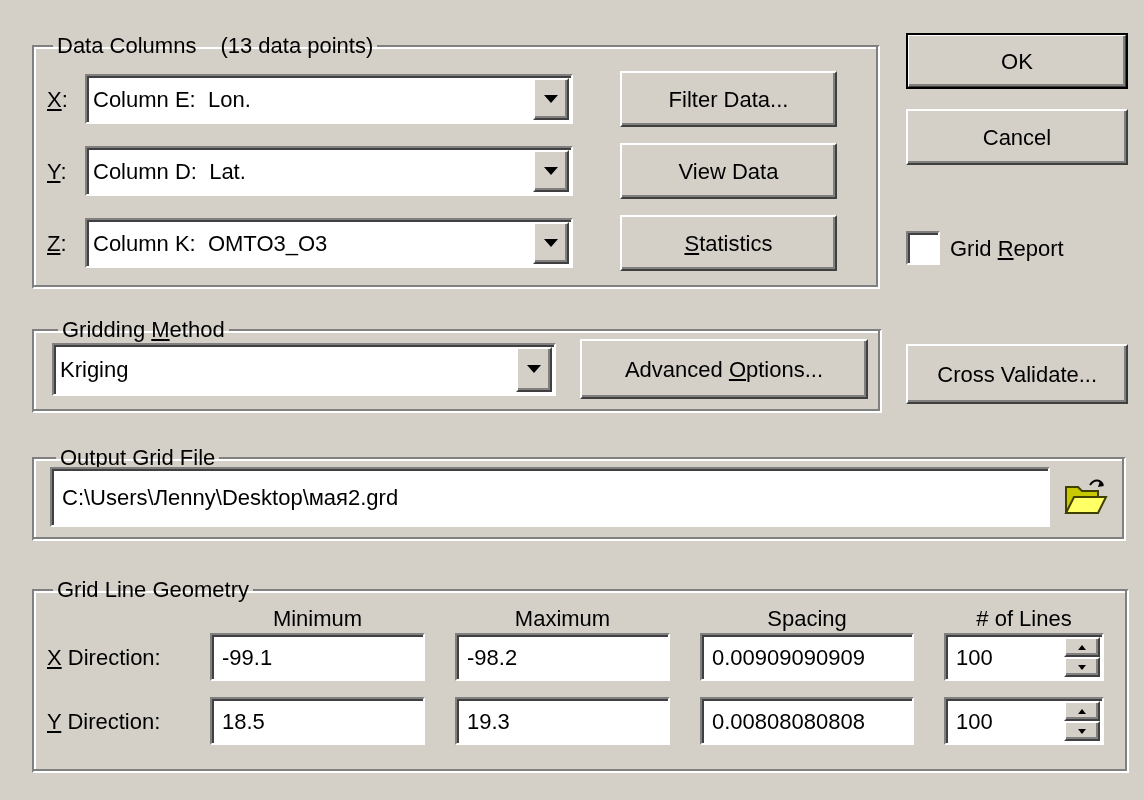  What do you see at coordinates (728, 243) in the screenshot?
I see `action-button: Statistics` at bounding box center [728, 243].